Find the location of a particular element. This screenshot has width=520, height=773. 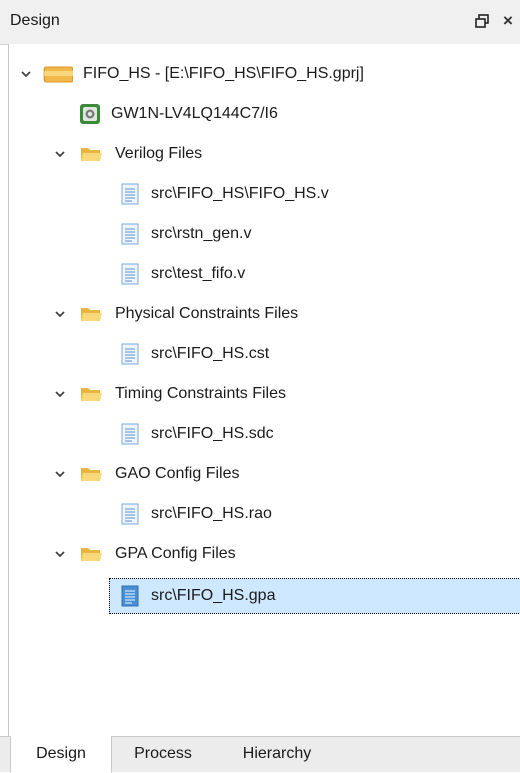

tree-file-item: src\FIFO_HS\FIFO_HS.v is located at coordinates (224, 194).